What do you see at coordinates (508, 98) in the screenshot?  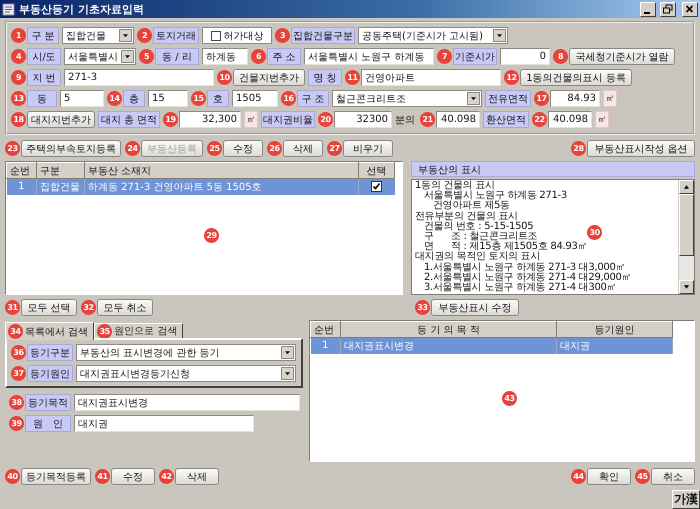 I see `field-label: 전유면적` at bounding box center [508, 98].